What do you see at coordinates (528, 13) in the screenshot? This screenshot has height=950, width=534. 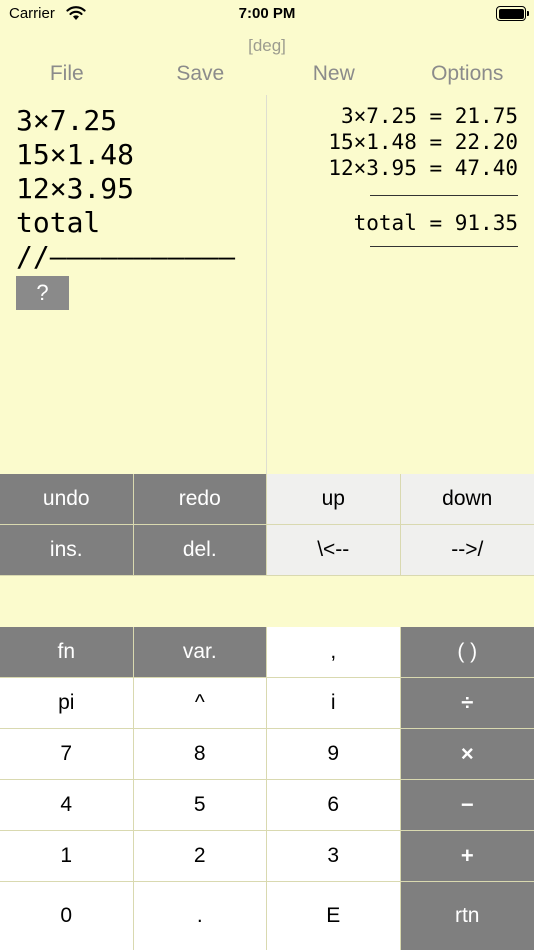 I see `battery-cap` at bounding box center [528, 13].